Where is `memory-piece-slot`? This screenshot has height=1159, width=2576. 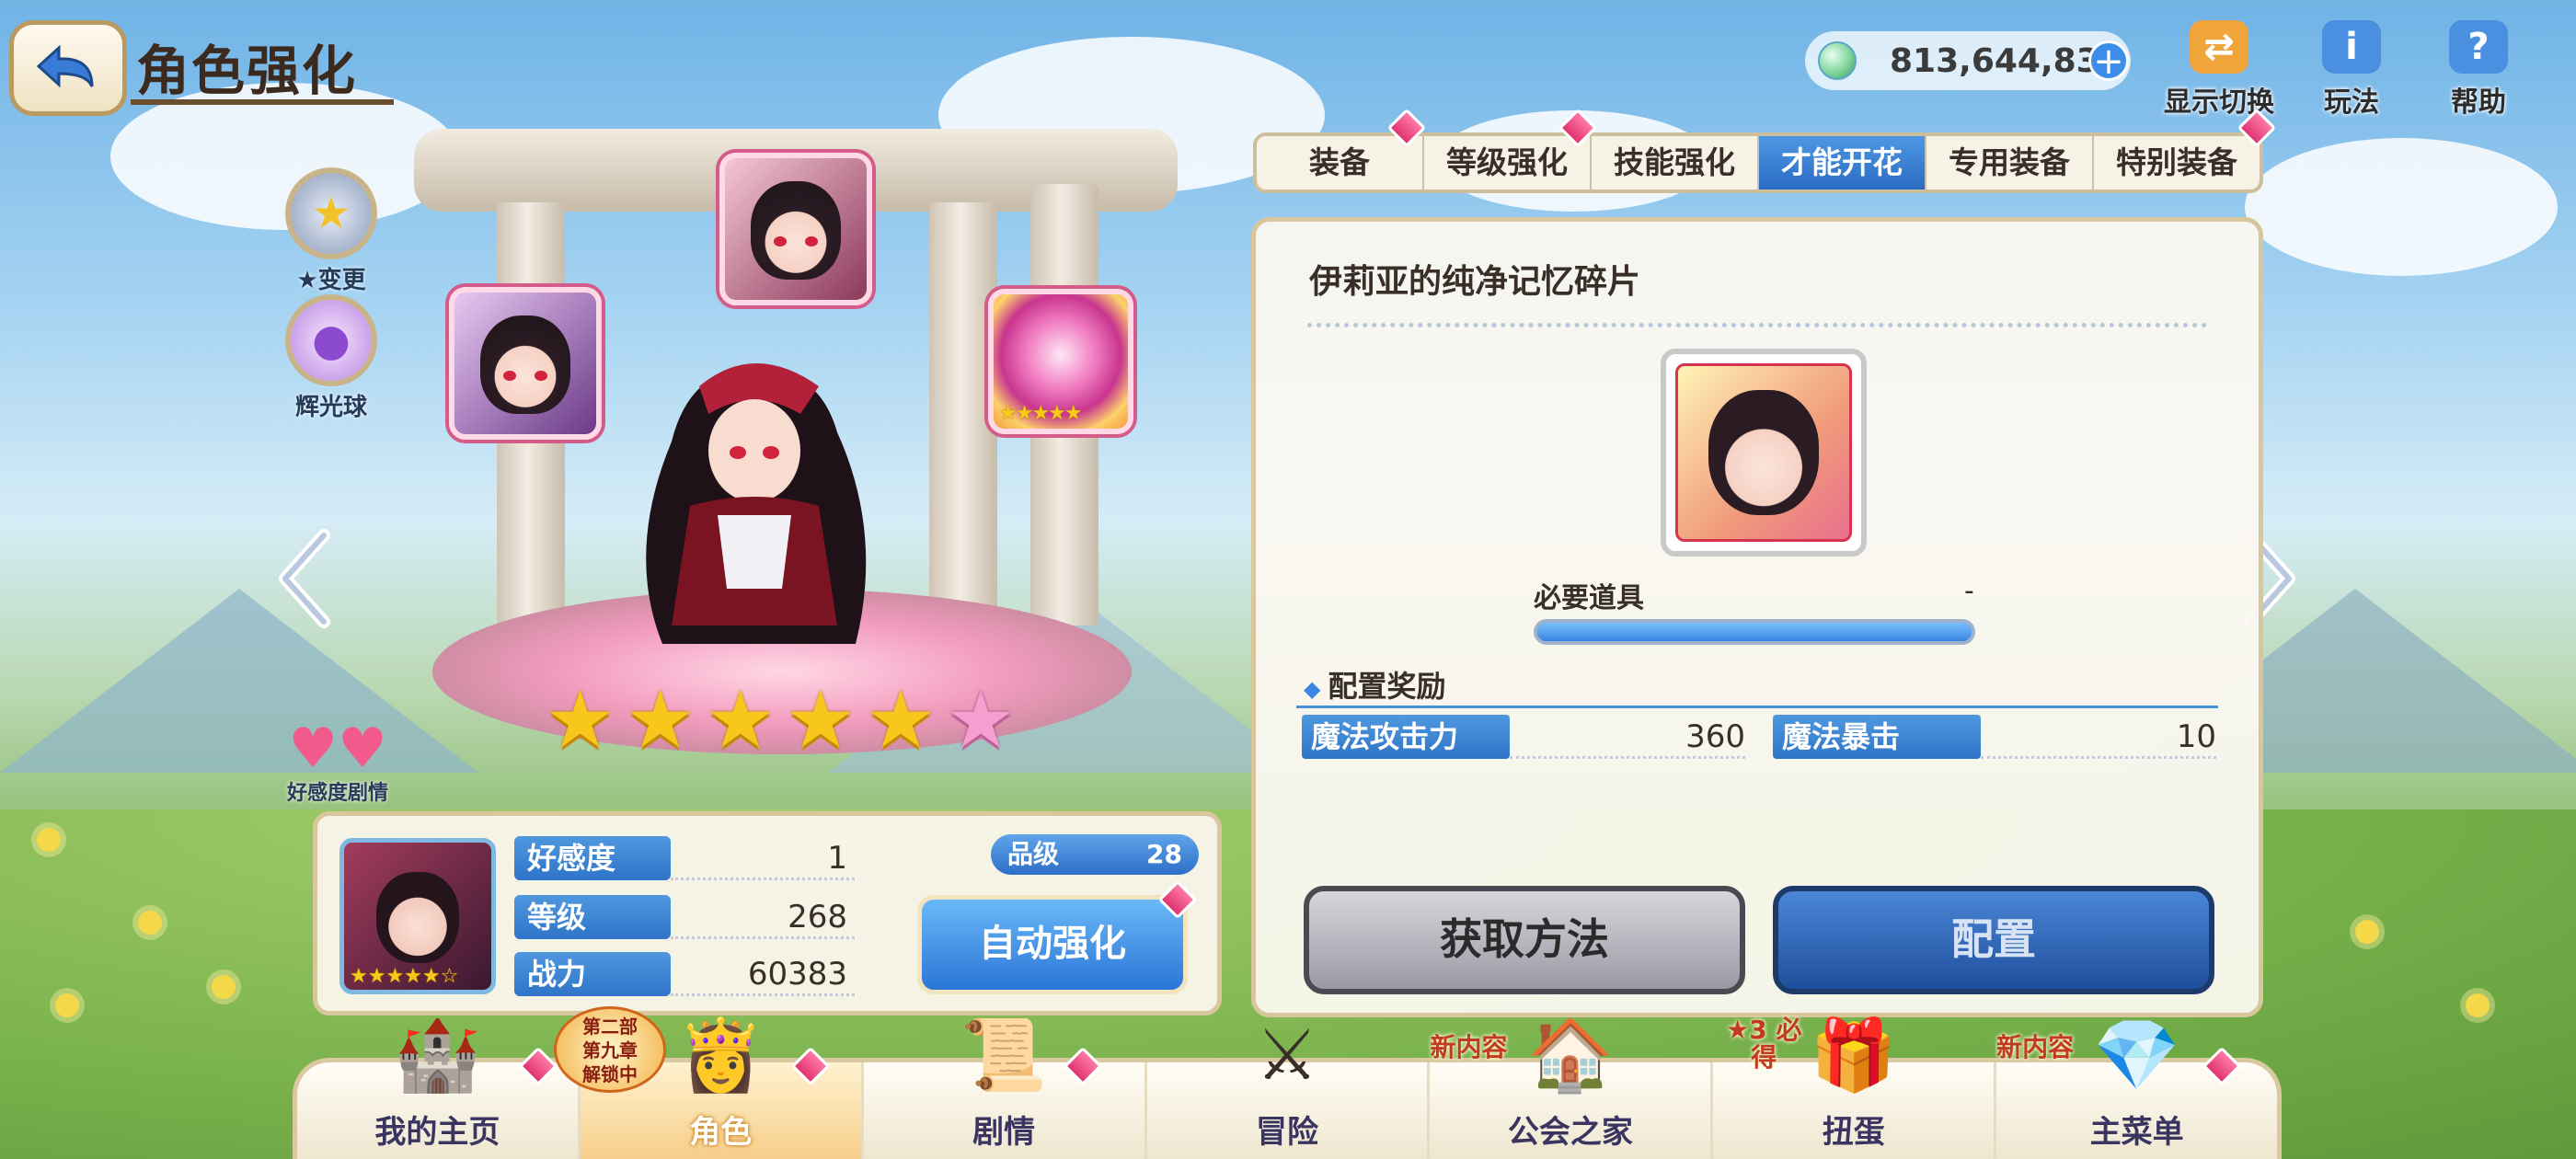
memory-piece-slot is located at coordinates (1764, 453).